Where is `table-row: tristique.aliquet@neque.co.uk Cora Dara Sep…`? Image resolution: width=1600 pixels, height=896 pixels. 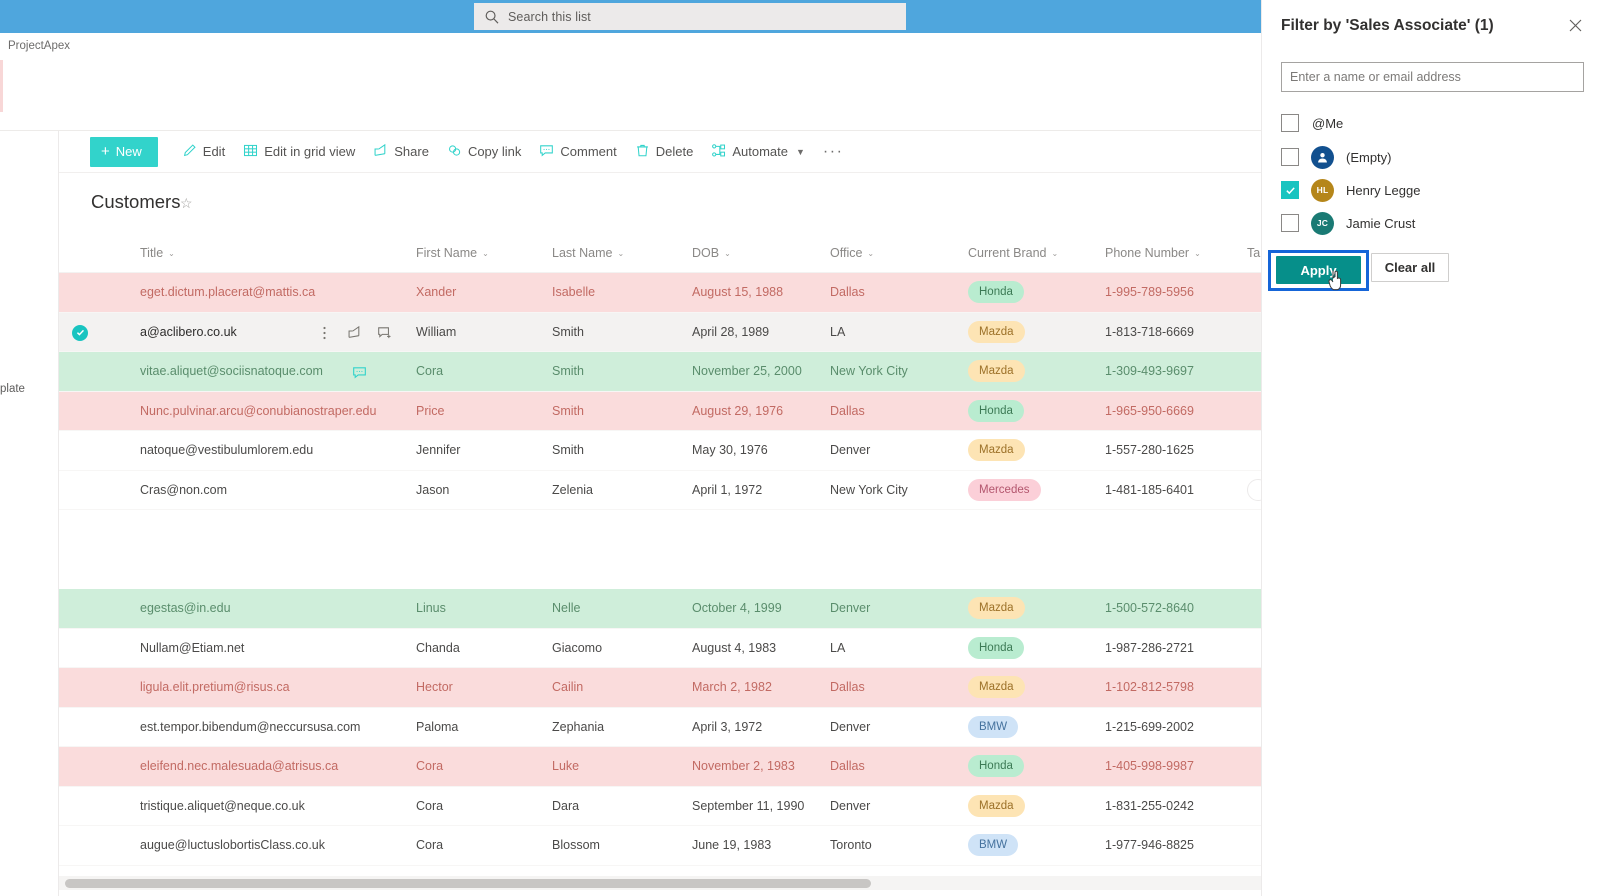 table-row: tristique.aliquet@neque.co.uk Cora Dara Sep… is located at coordinates (660, 806).